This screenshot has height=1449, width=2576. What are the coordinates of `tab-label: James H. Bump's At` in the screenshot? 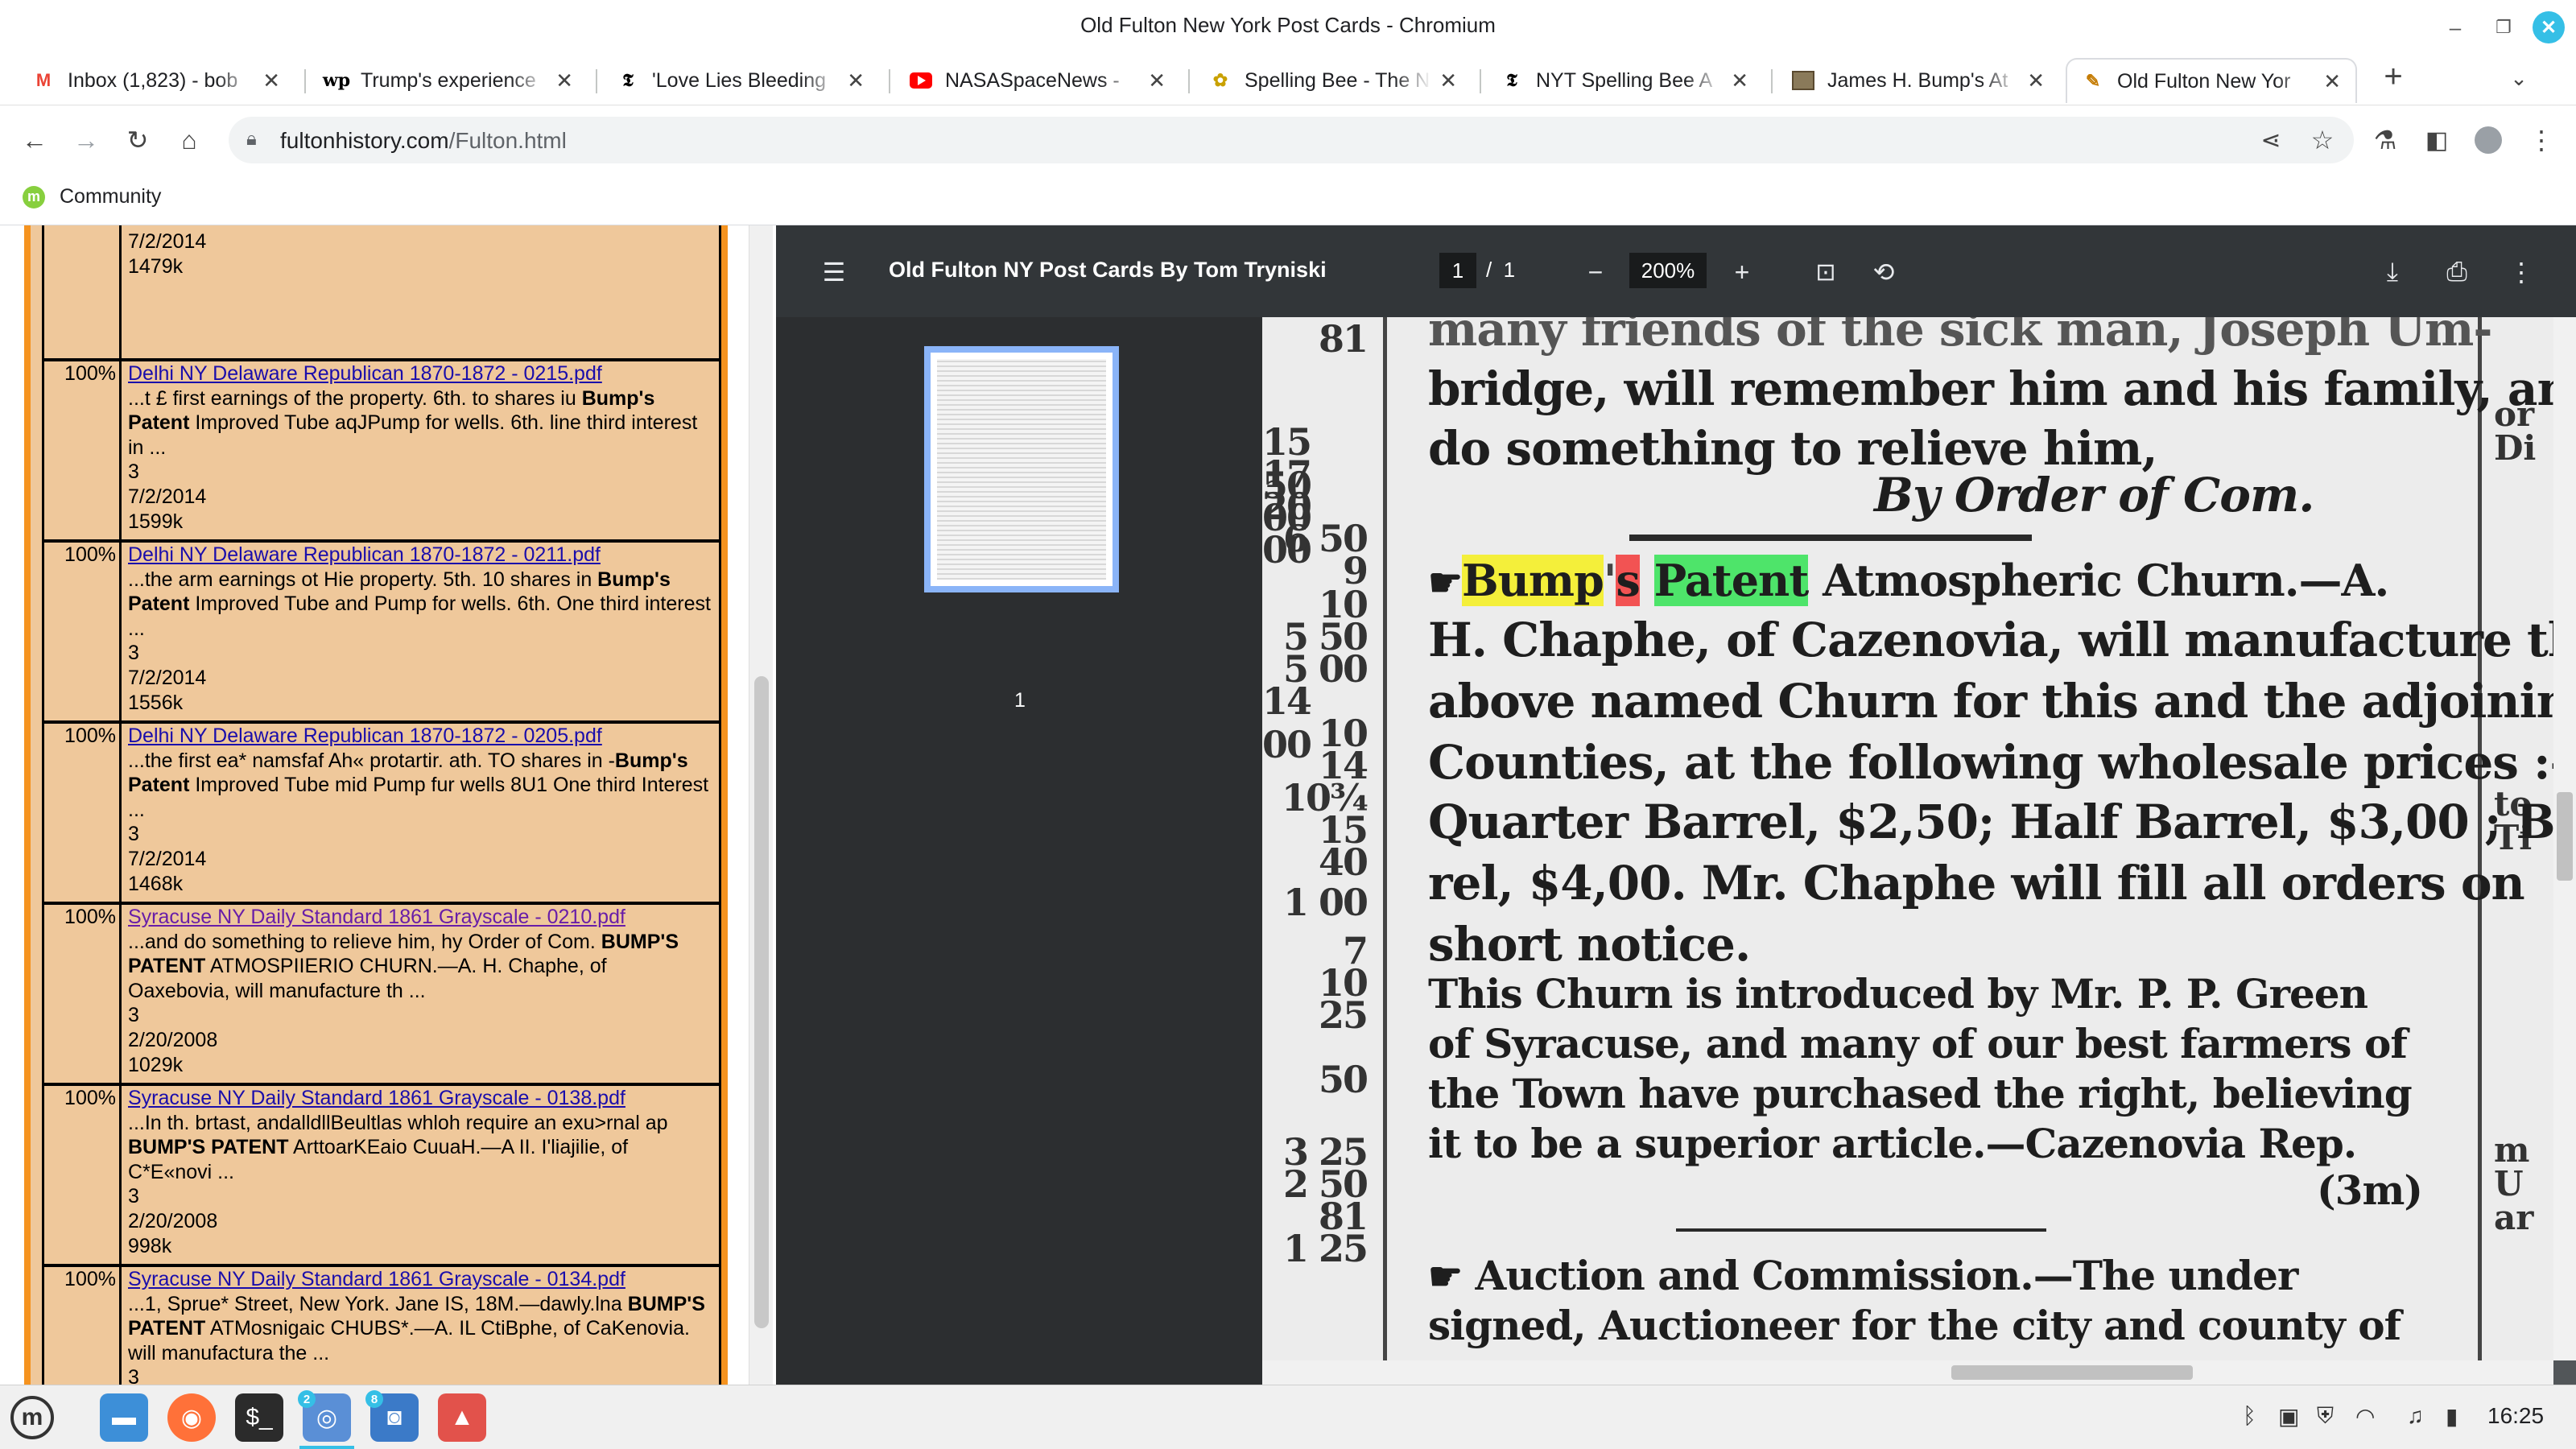 It's located at (1917, 80).